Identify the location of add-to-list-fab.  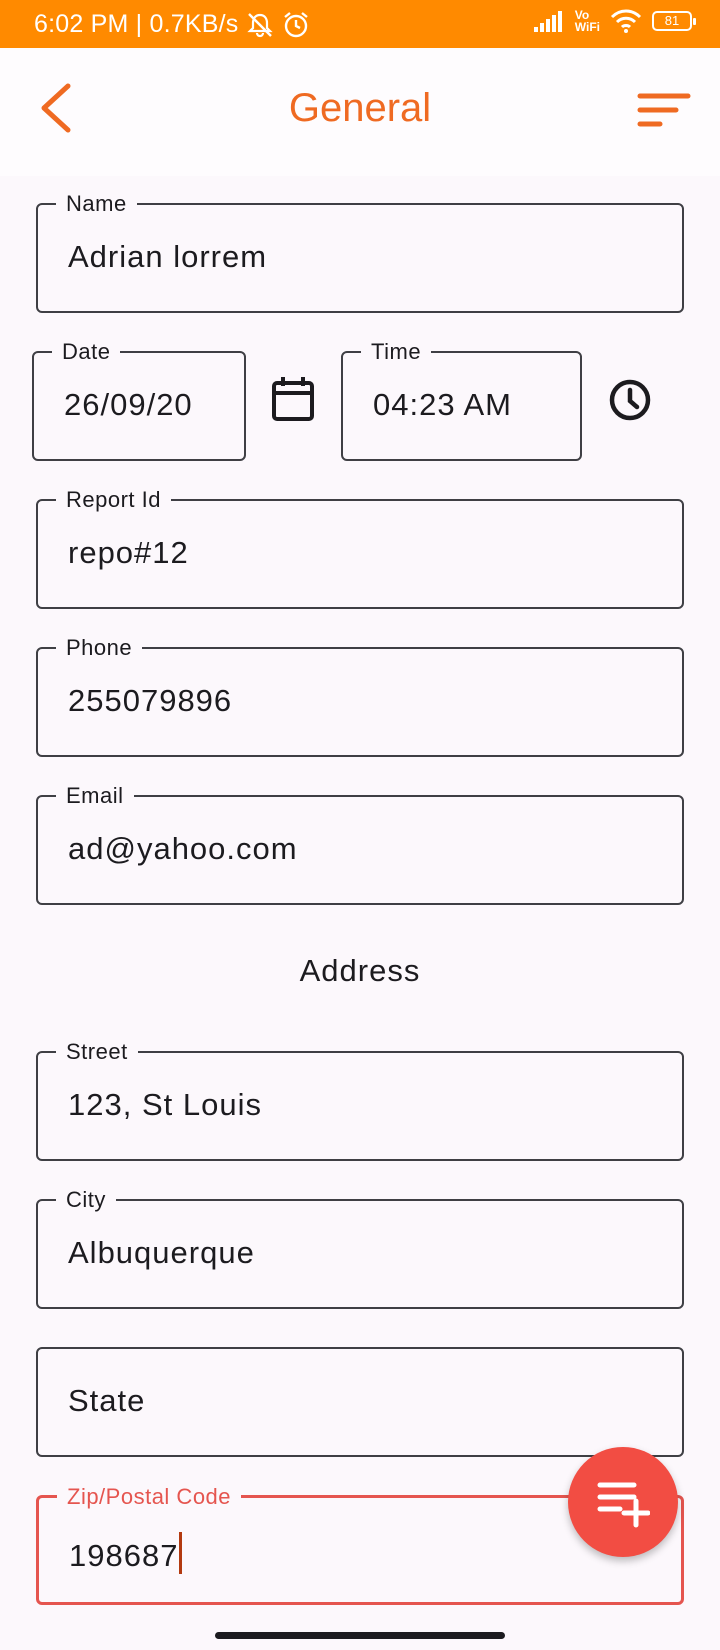
(623, 1502).